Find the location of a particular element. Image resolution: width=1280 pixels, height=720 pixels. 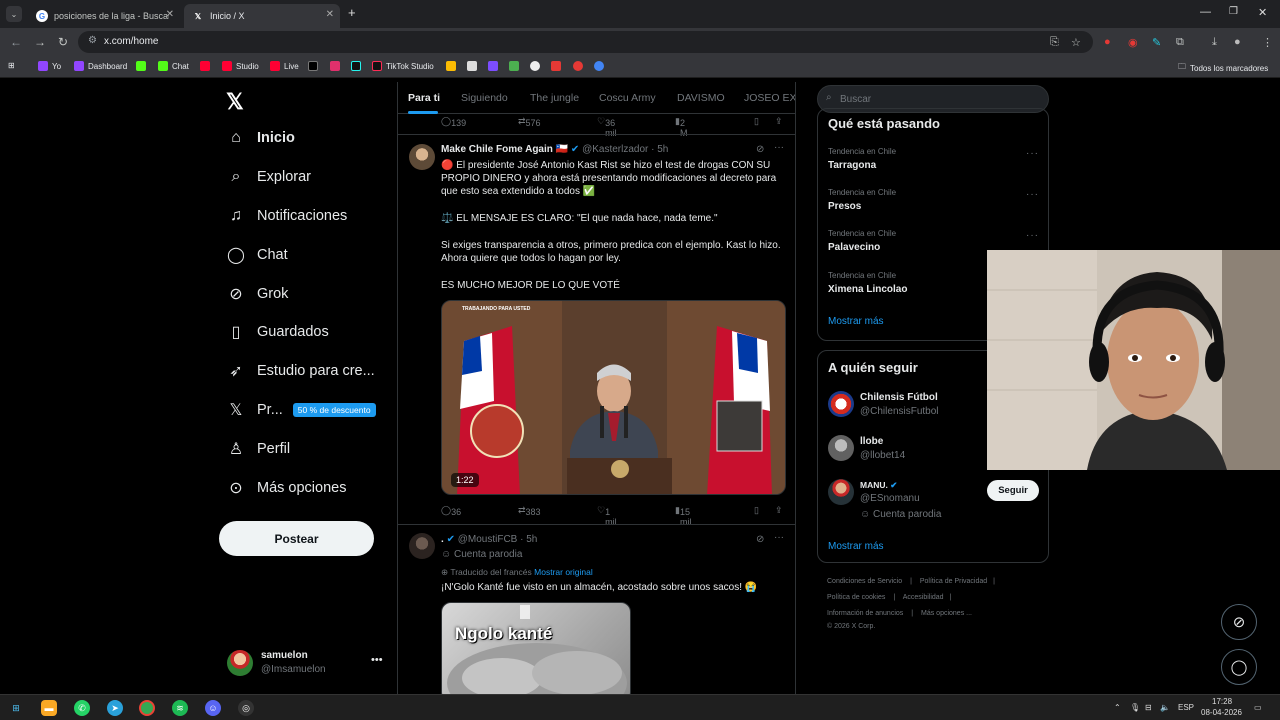

nav-premium: 𝕏 Pr... 50 % de descuento is located at coordinates (301, 410).